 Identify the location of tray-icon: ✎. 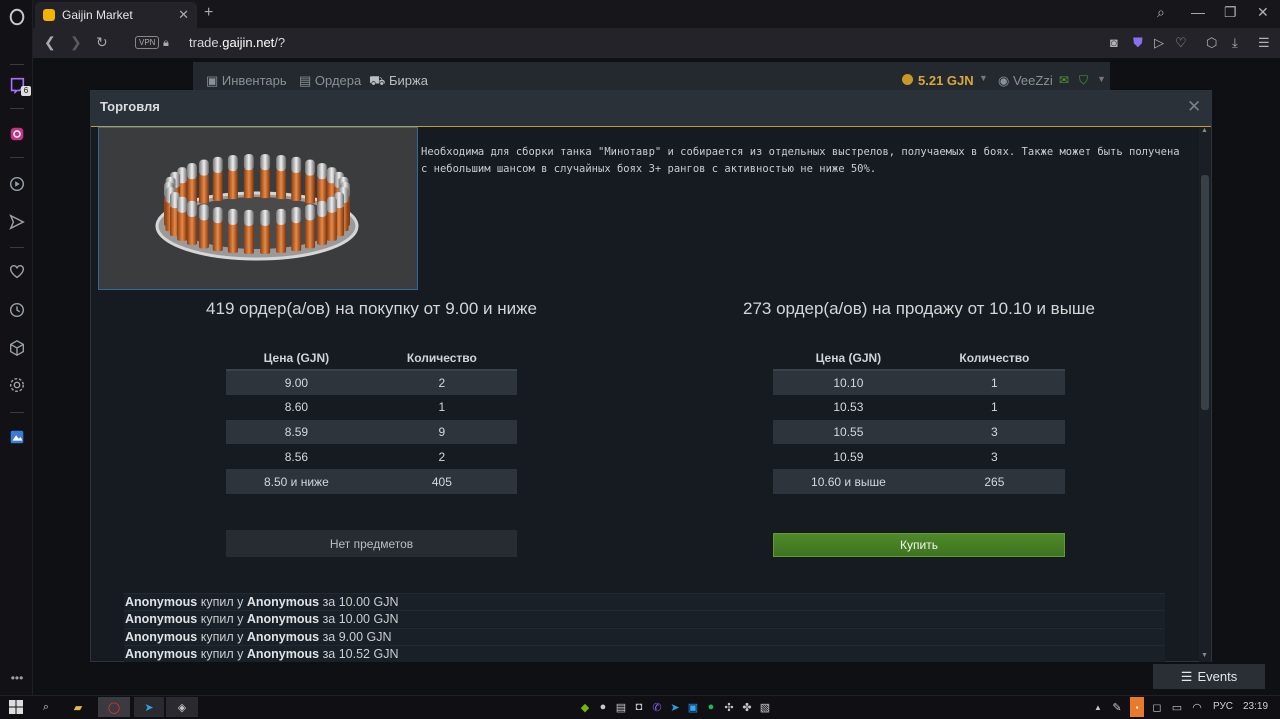
(1117, 707).